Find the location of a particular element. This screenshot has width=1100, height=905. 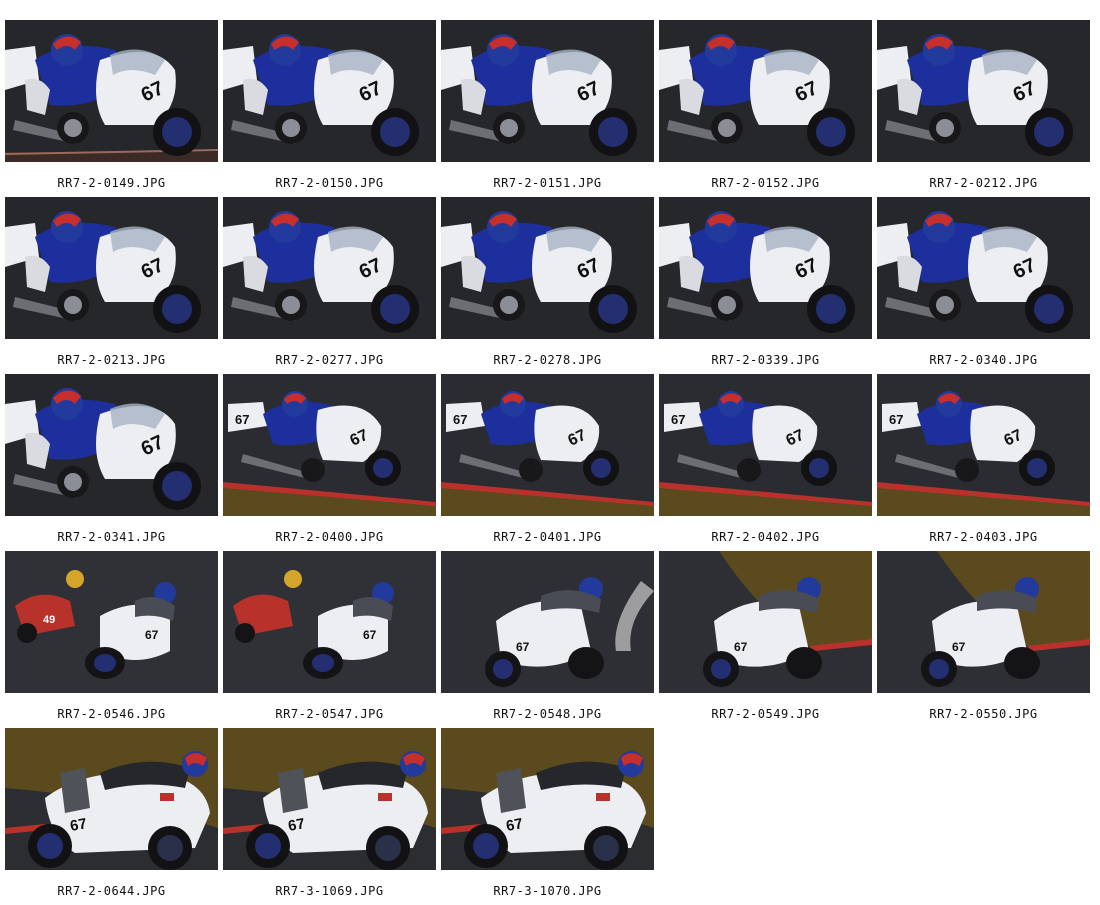

thumbnail-cell: 67 RR7-3-1069.JPG is located at coordinates (329, 816).